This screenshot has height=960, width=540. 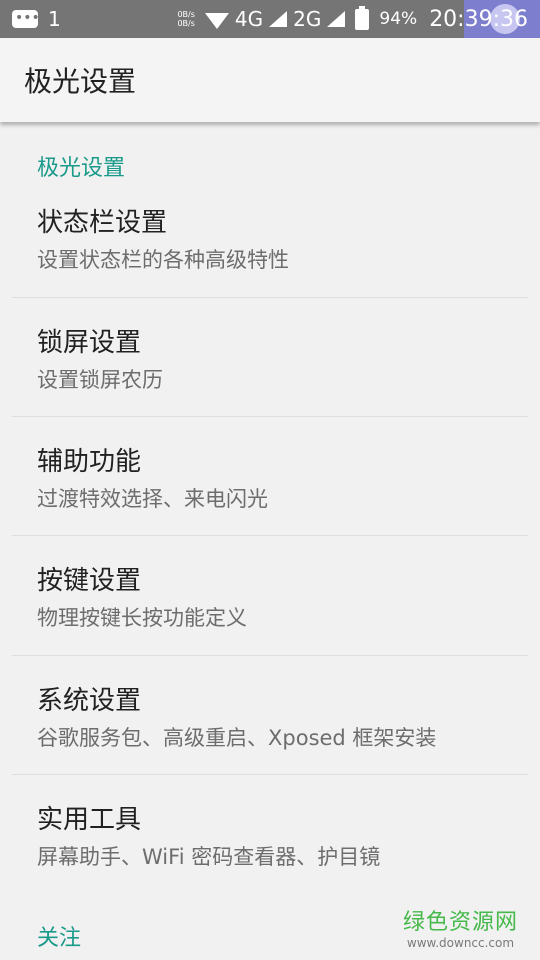 What do you see at coordinates (478, 19) in the screenshot?
I see `clock: 20:39:36` at bounding box center [478, 19].